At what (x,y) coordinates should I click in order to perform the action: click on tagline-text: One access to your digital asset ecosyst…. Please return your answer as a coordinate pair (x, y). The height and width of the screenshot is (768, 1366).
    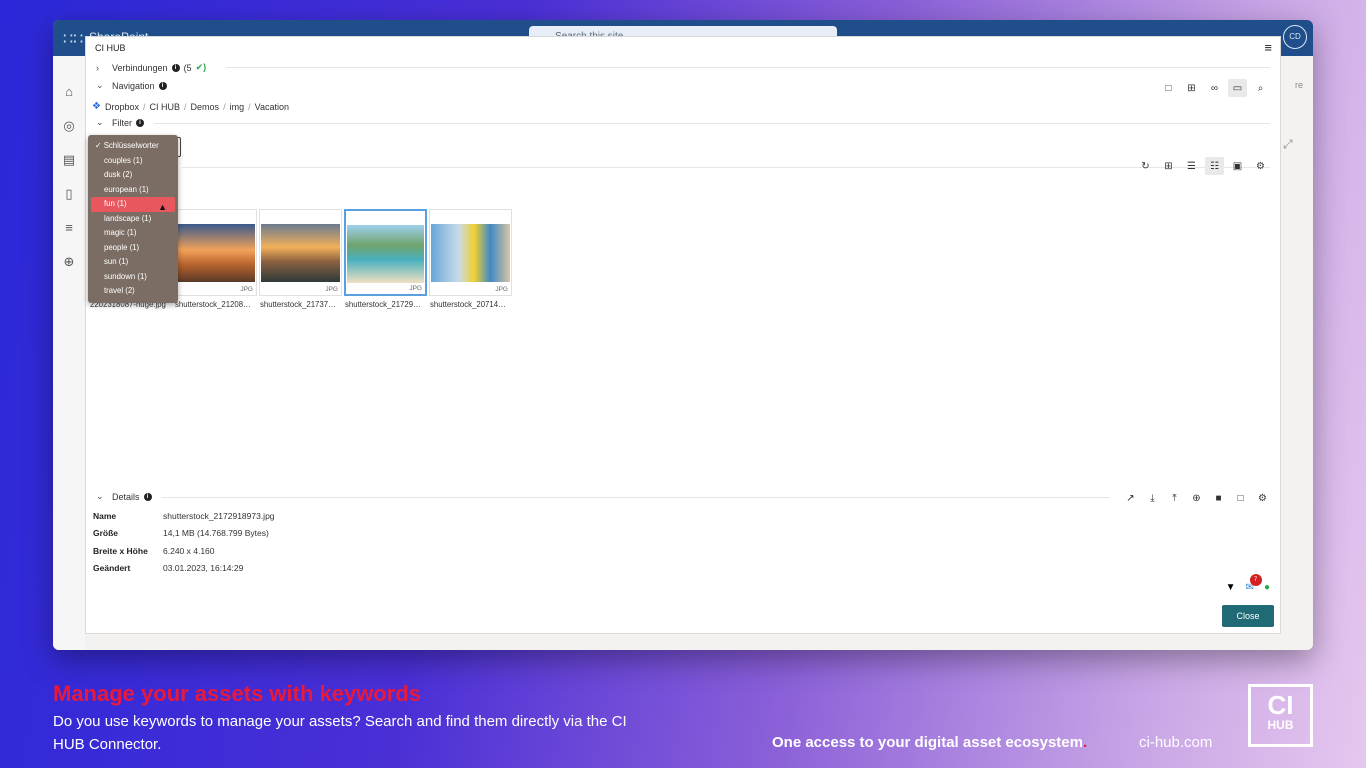
    Looking at the image, I should click on (927, 742).